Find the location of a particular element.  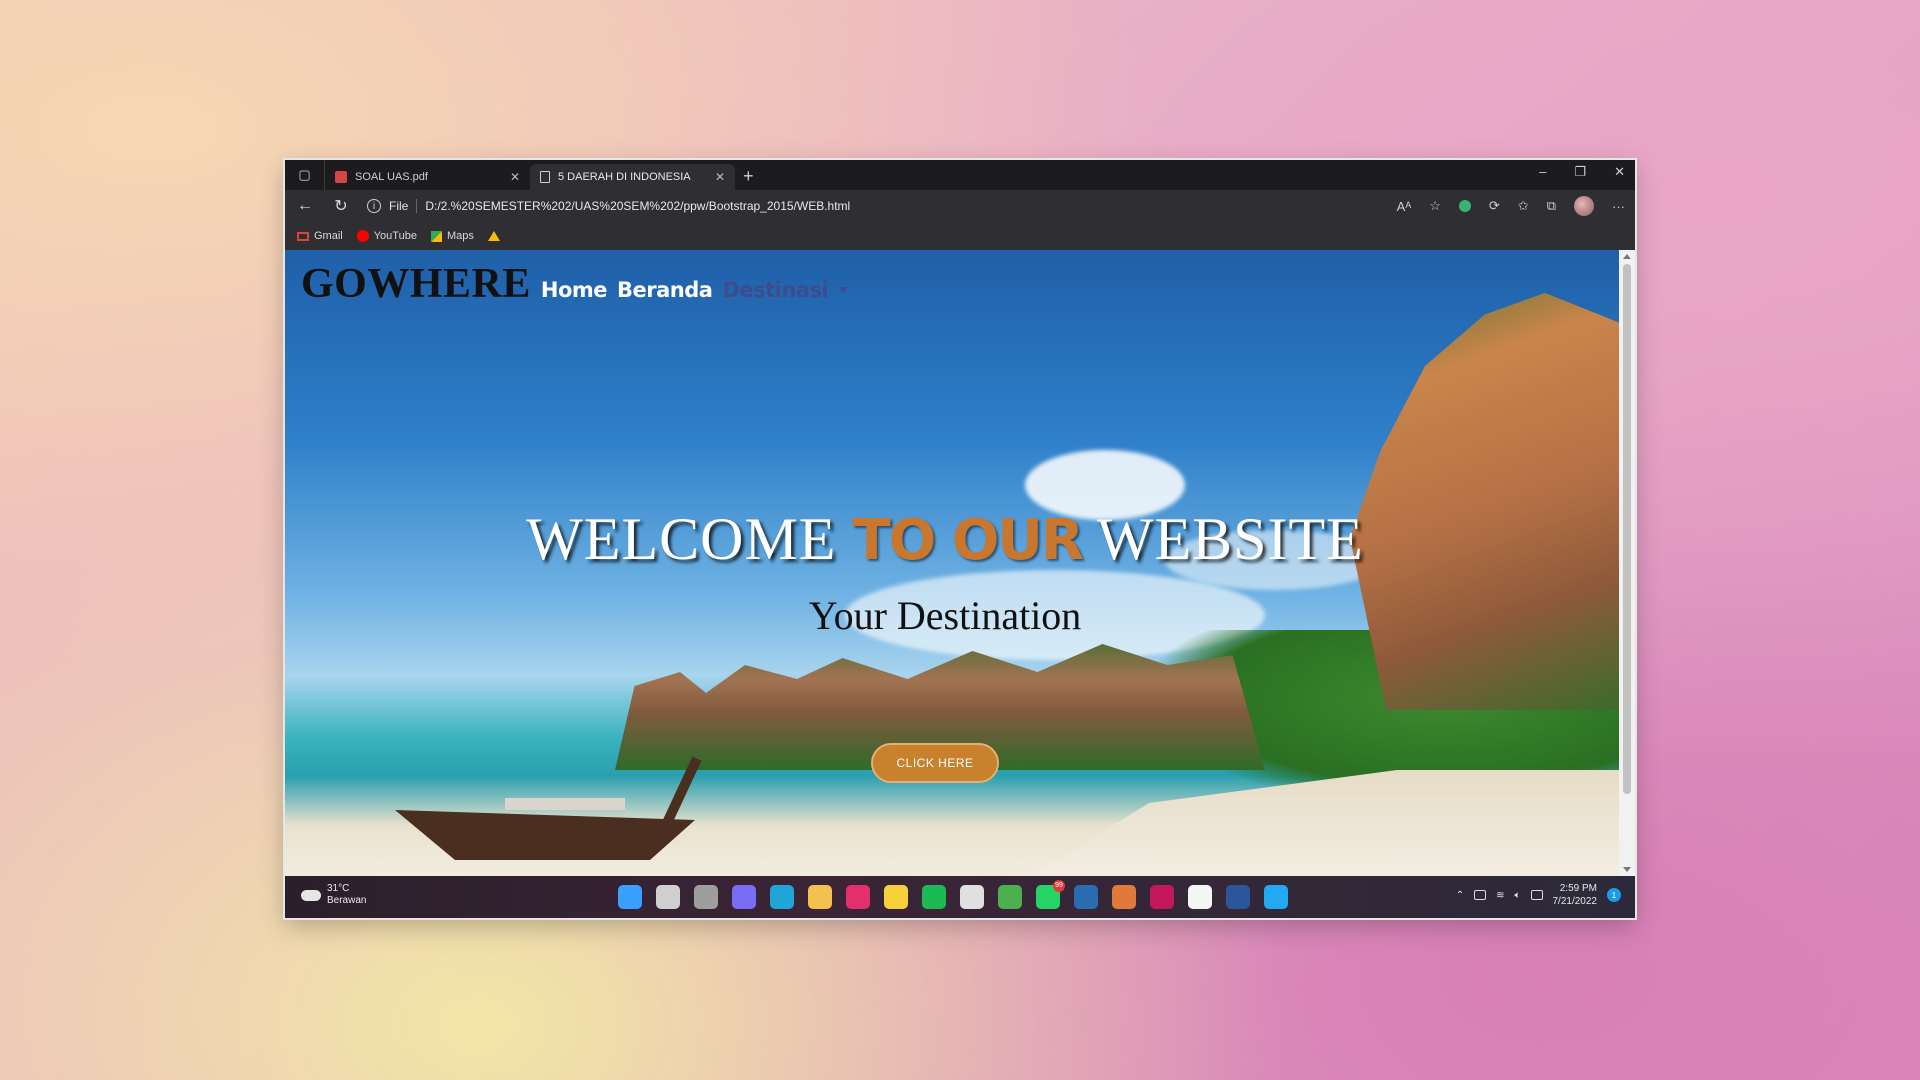

refresh-icon: ↻ is located at coordinates (341, 206).